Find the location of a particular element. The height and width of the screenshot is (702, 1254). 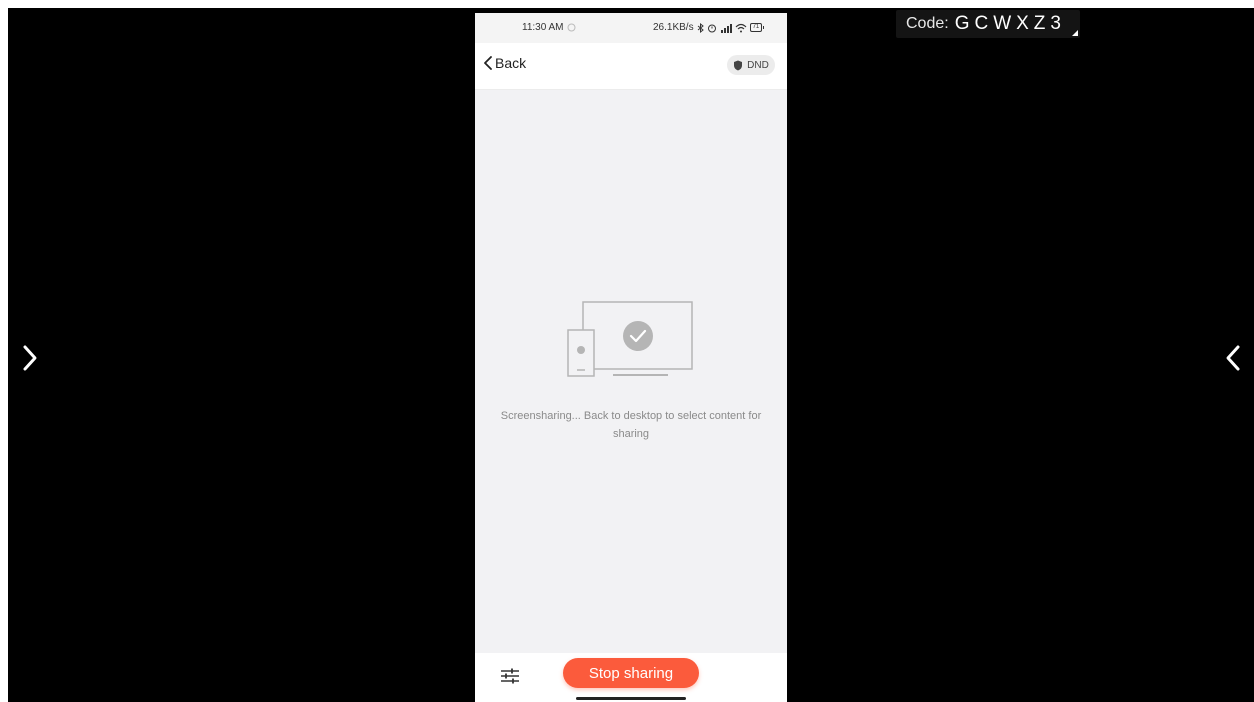

dnd-label: DND is located at coordinates (758, 65).